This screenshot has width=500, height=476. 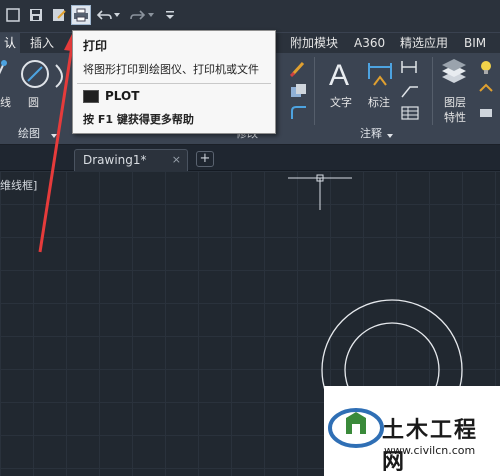 I want to click on civilcn-logo-icon, so click(x=356, y=428).